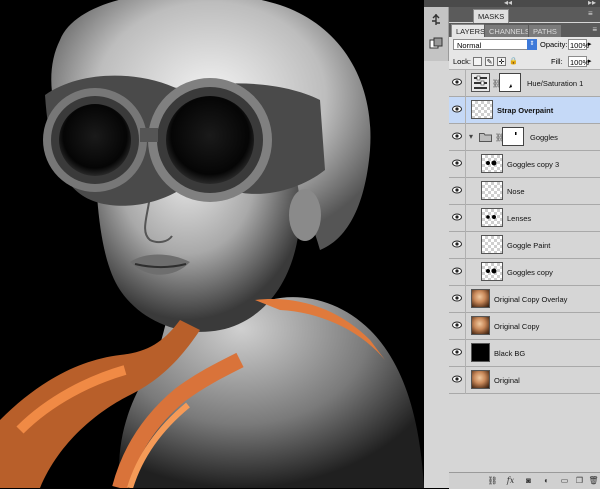 The width and height of the screenshot is (600, 489). Describe the element at coordinates (530, 272) in the screenshot. I see `layer-name: Goggles copy` at that location.